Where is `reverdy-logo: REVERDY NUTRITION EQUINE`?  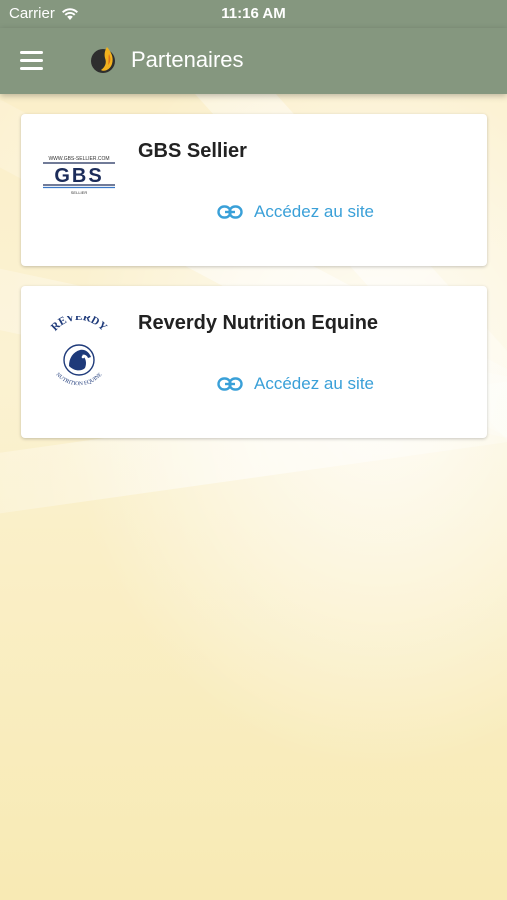 reverdy-logo: REVERDY NUTRITION EQUINE is located at coordinates (79, 351).